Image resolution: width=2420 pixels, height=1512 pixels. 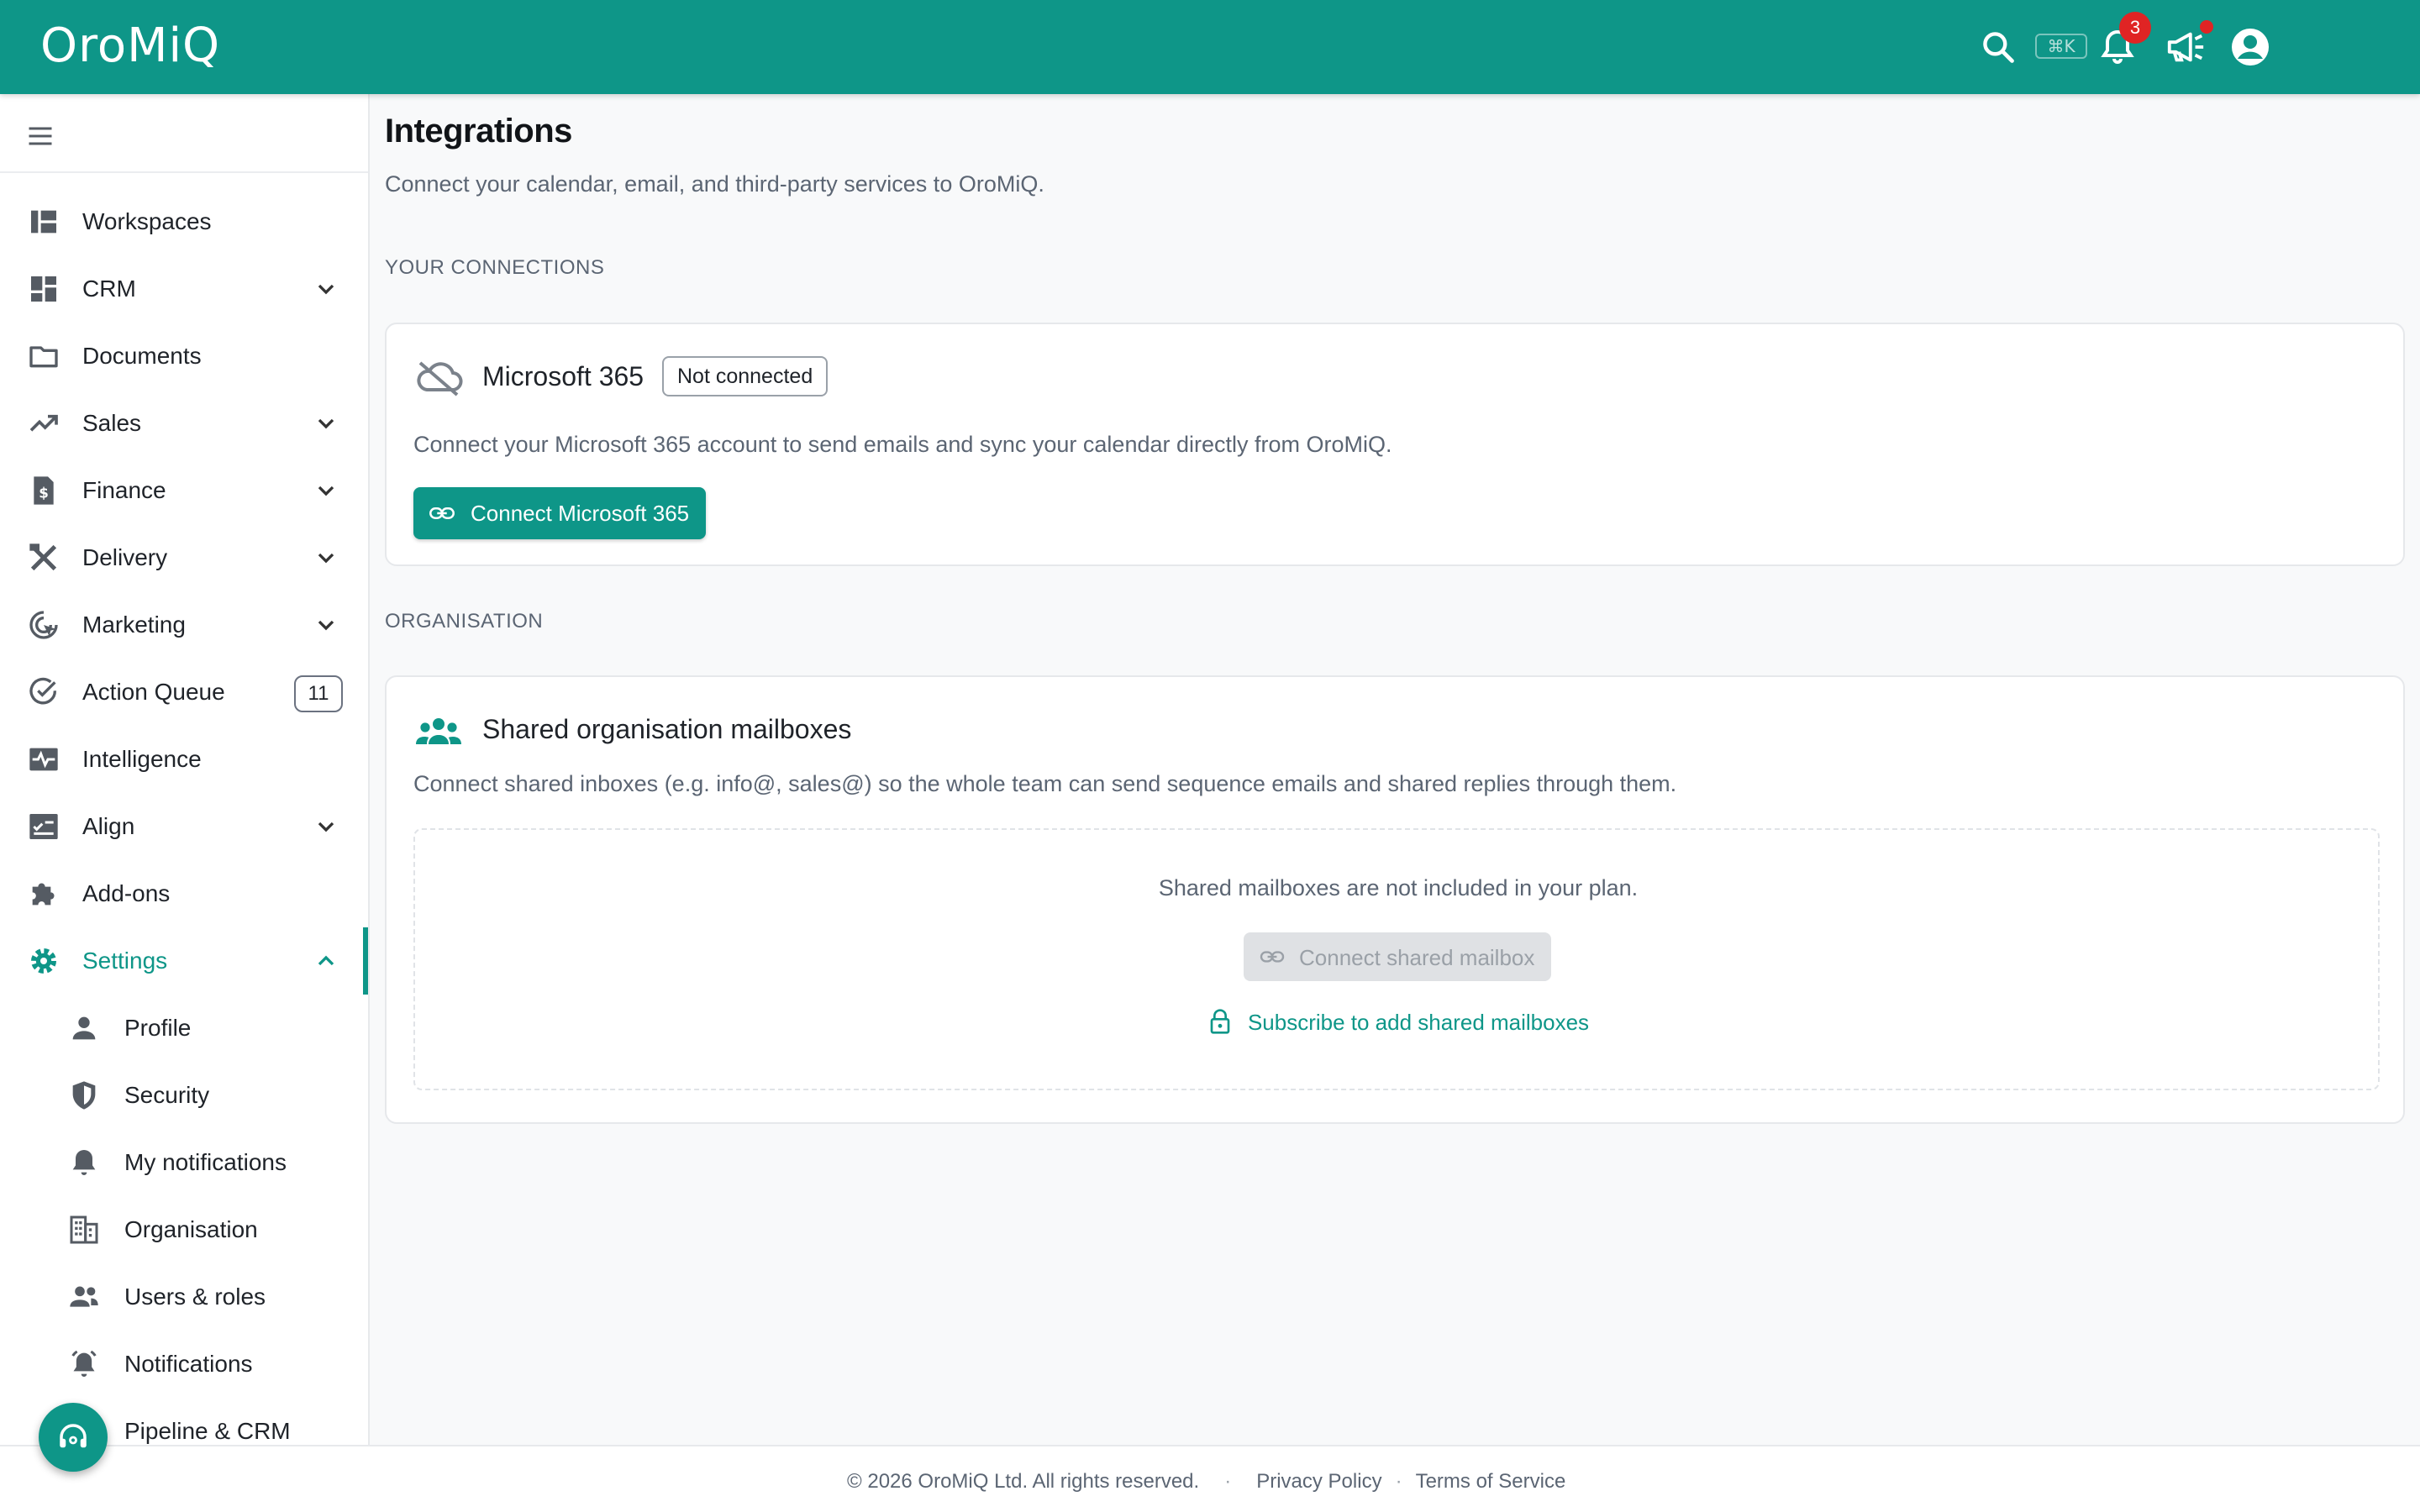 I want to click on sidebar-item-label: Notifications, so click(x=188, y=1364).